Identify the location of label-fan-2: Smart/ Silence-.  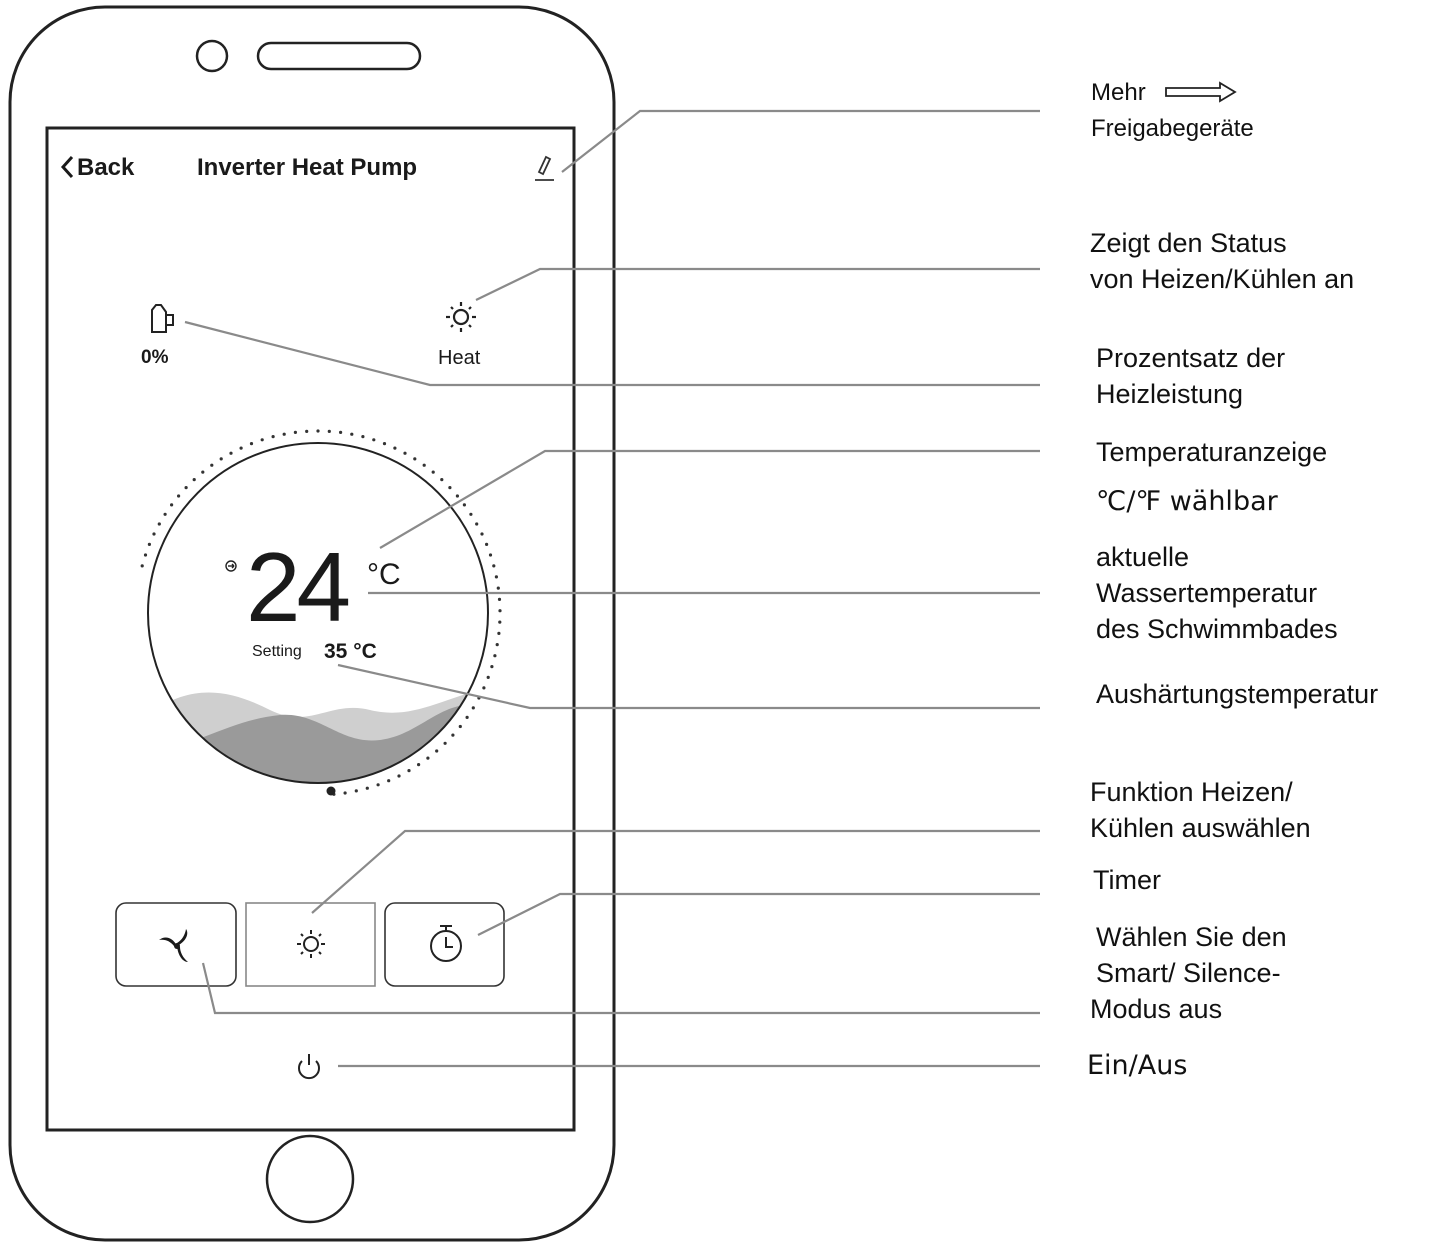
(1188, 973).